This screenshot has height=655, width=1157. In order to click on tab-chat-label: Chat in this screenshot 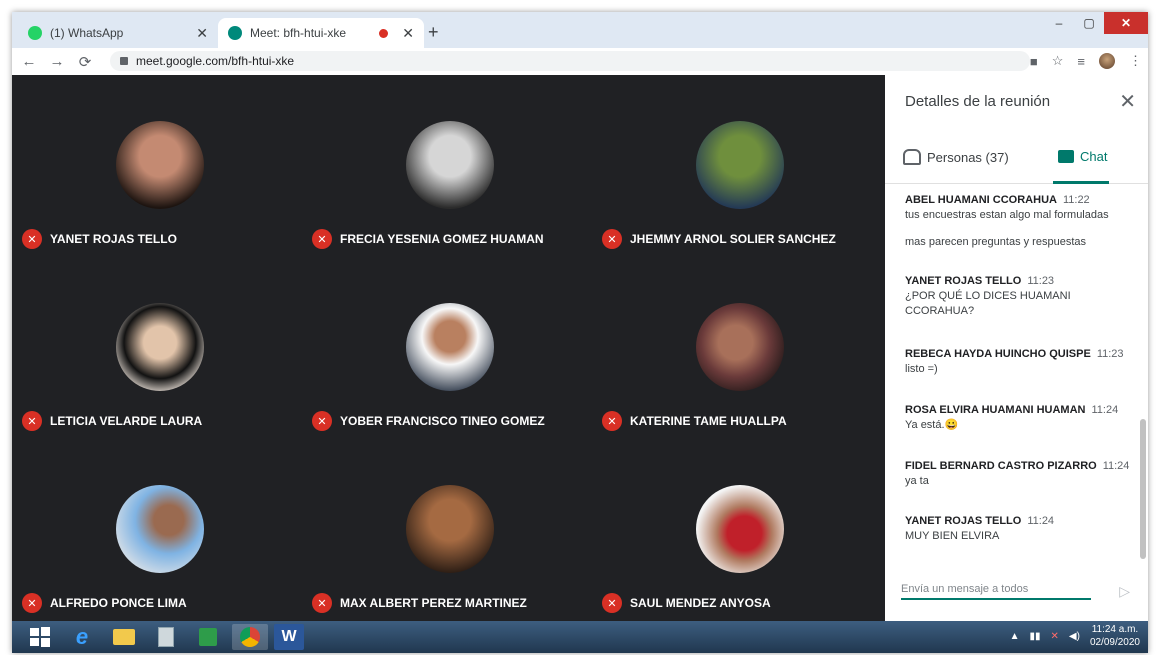, I will do `click(1094, 156)`.